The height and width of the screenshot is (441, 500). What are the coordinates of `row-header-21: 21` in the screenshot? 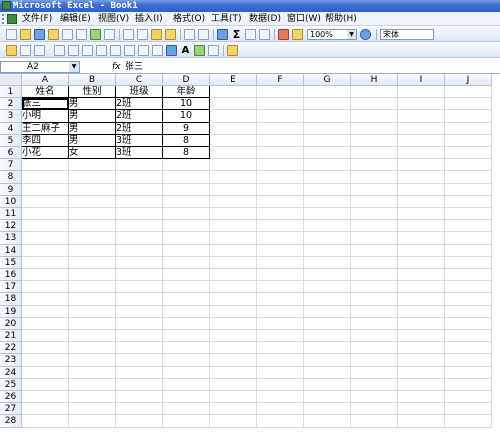 It's located at (11, 336).